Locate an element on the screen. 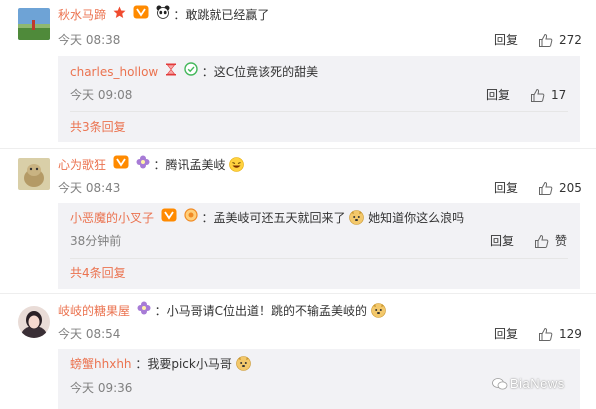  comment-time: 今天 08:54 is located at coordinates (89, 334).